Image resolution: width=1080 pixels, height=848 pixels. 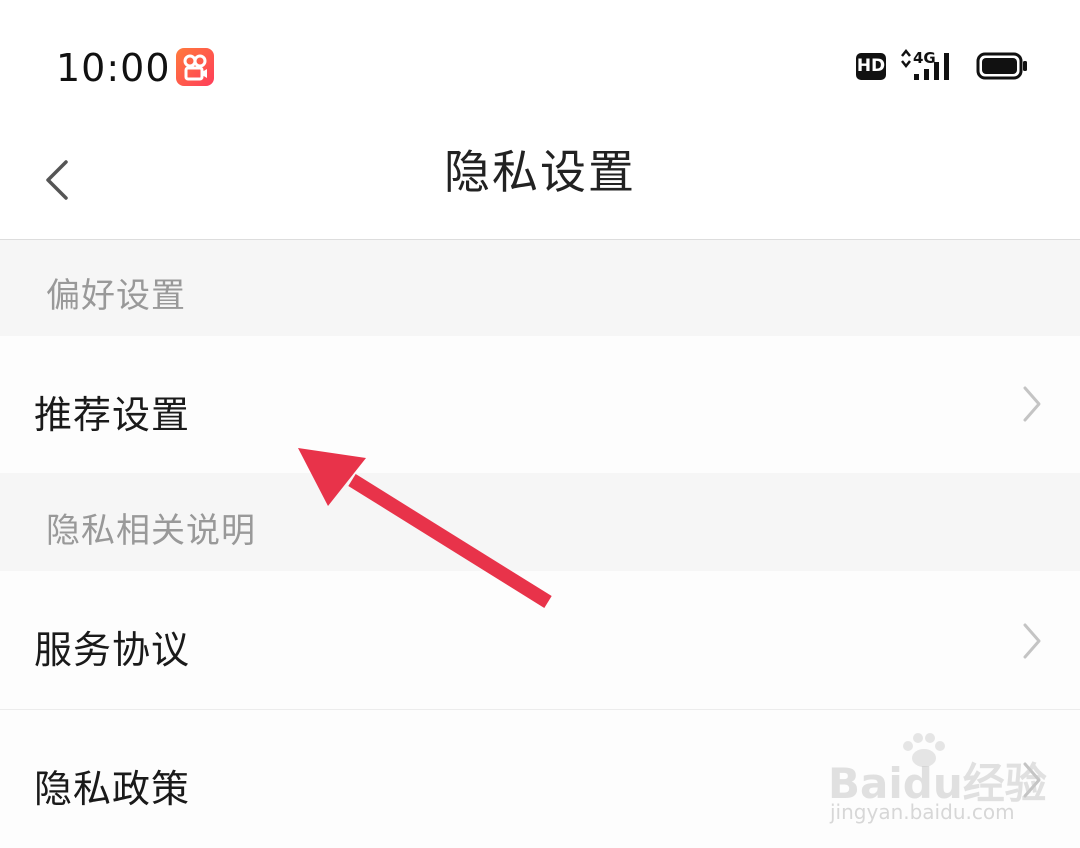 I want to click on list-item-label: 推荐设置, so click(x=112, y=415).